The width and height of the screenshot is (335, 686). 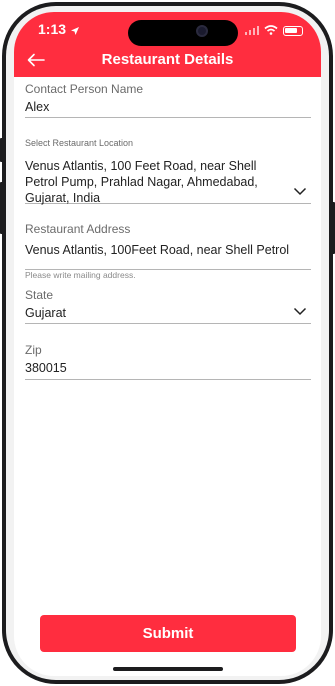 I want to click on wifi-icon, so click(x=271, y=31).